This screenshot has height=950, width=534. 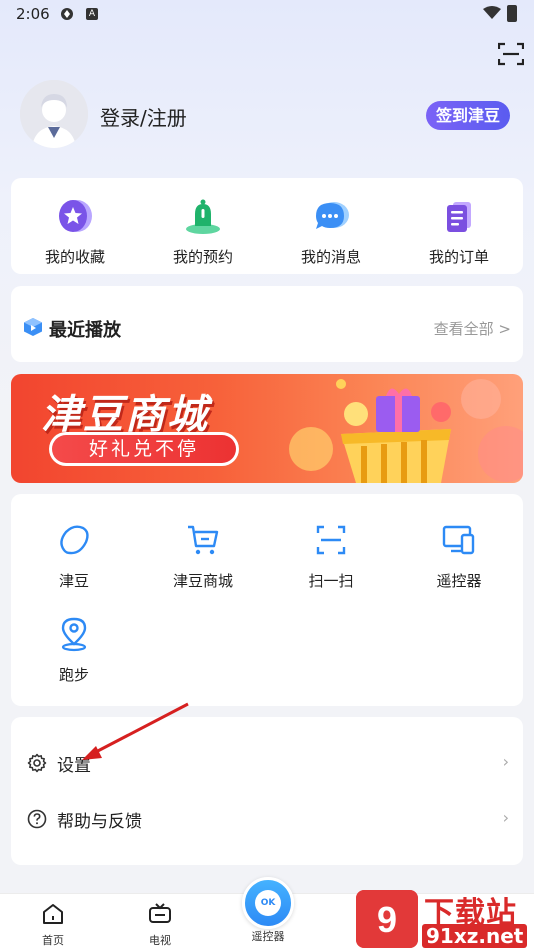 I want to click on remote-control-button: OK, so click(x=268, y=903).